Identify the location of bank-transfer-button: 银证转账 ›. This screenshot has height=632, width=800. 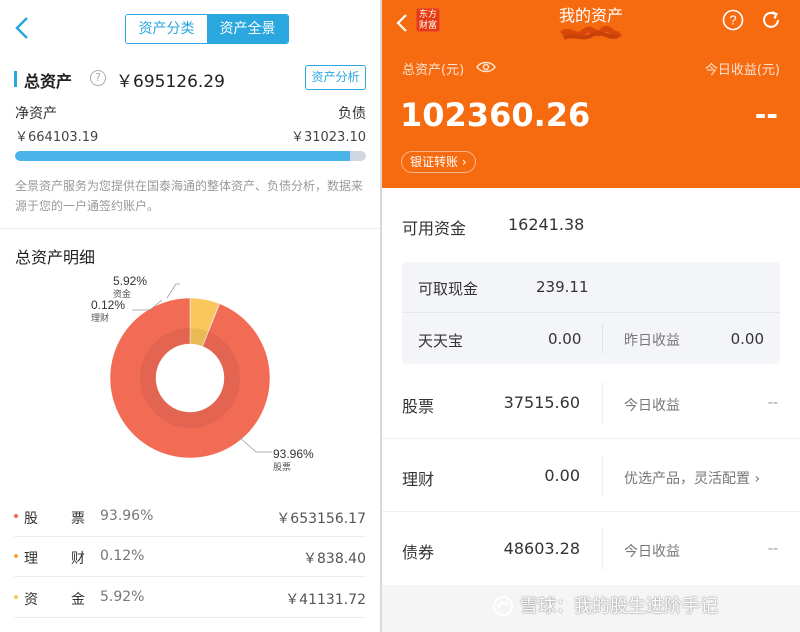
(438, 162).